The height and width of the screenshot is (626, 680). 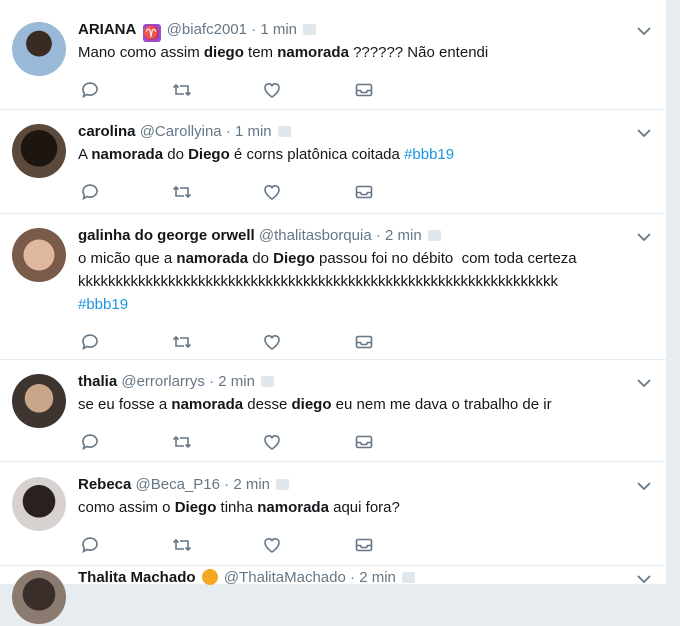 What do you see at coordinates (209, 577) in the screenshot?
I see `sunflower-emoji-icon` at bounding box center [209, 577].